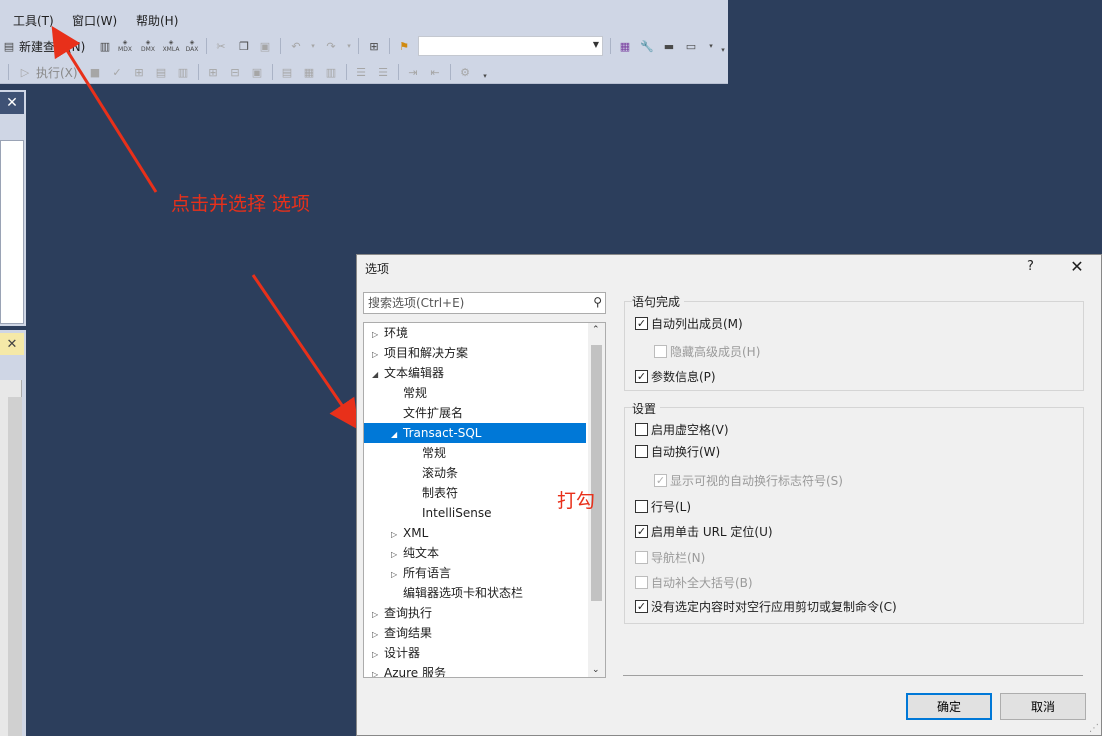 The height and width of the screenshot is (736, 1102). I want to click on option-checkbox: ✓ 自动列出成员(M), so click(689, 323).